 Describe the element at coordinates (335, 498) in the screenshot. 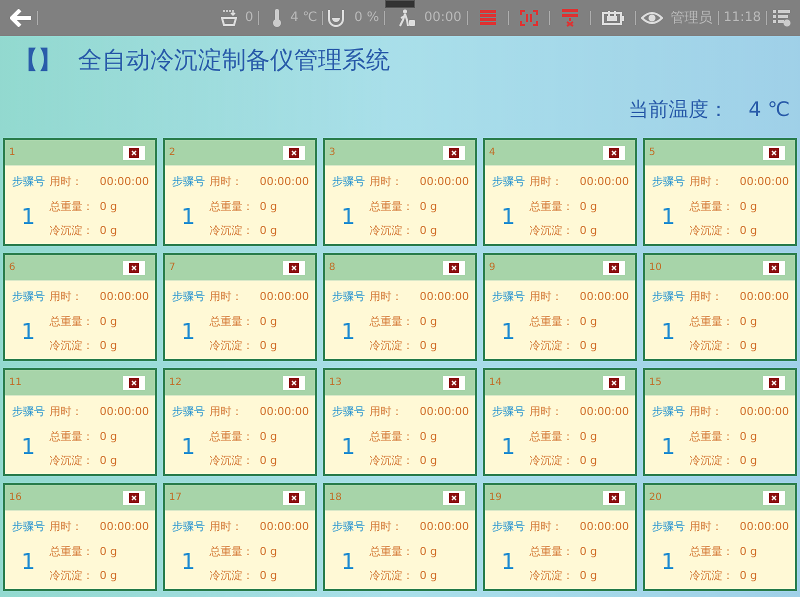

I see `card-number: 18` at that location.